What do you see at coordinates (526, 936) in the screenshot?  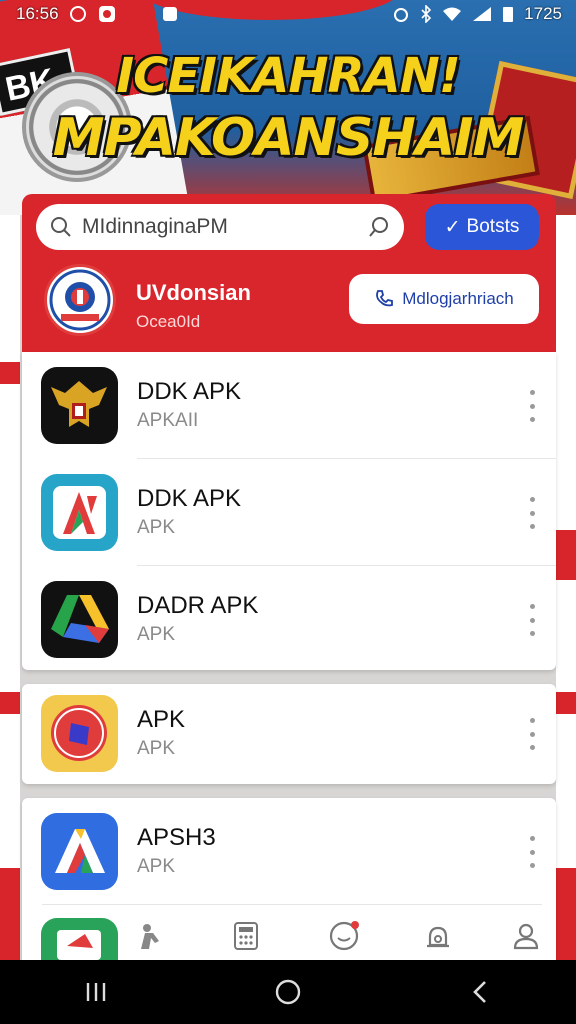 I see `profile-icon` at bounding box center [526, 936].